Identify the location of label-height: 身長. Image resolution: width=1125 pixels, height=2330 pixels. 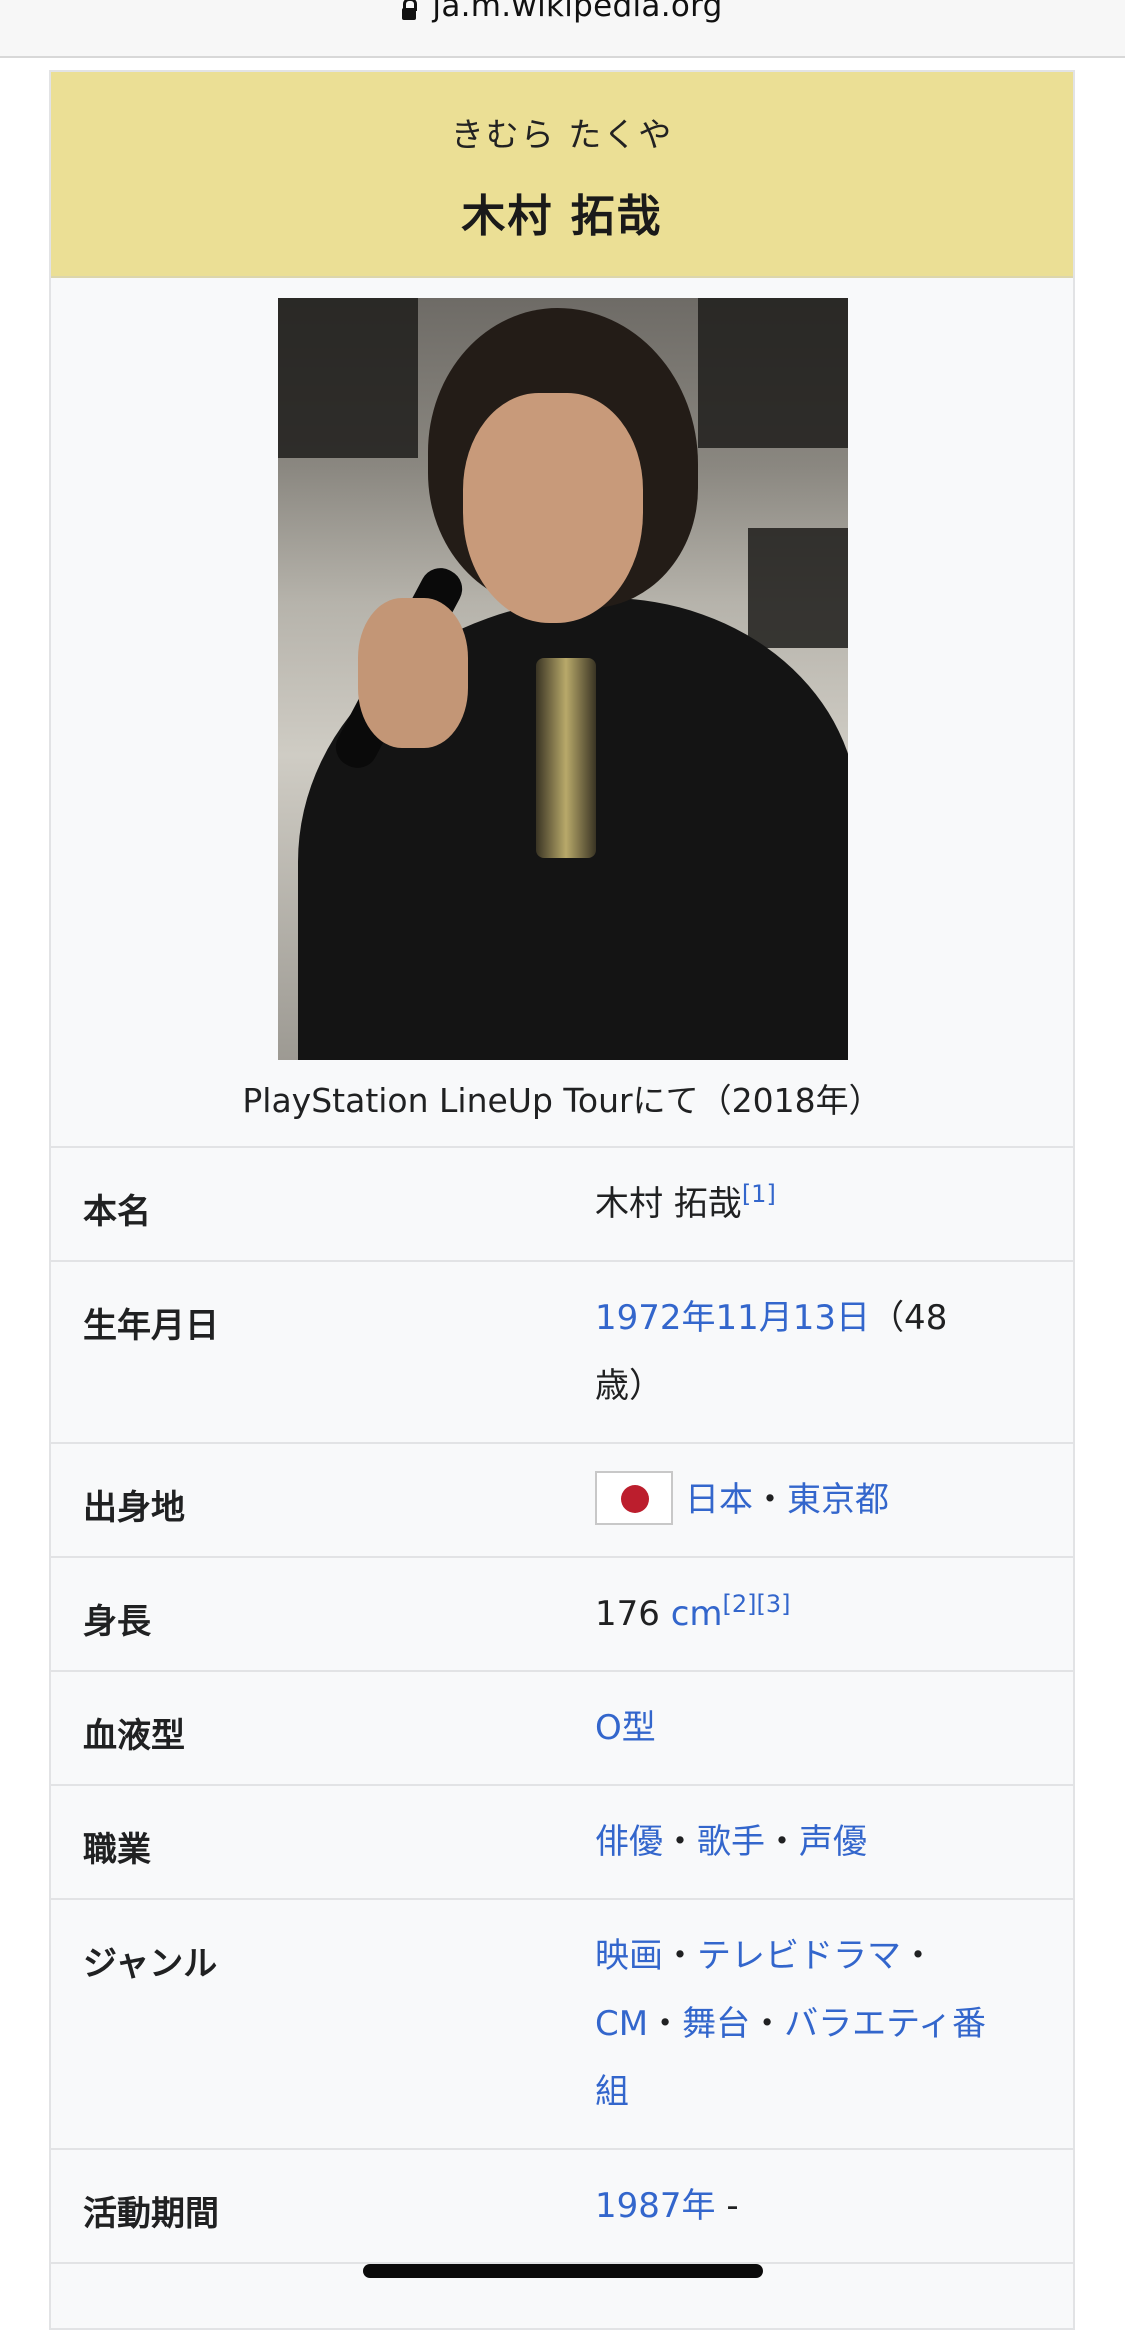
(117, 1622).